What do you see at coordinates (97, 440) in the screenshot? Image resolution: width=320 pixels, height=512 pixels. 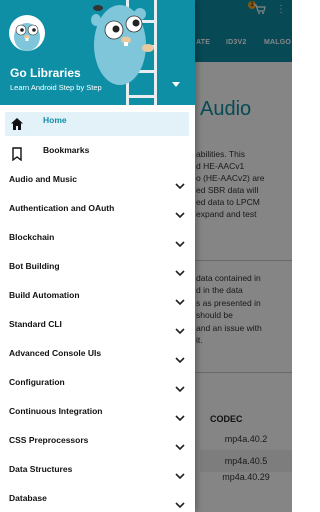 I see `category-css-preprocessors: CSS Preprocessors` at bounding box center [97, 440].